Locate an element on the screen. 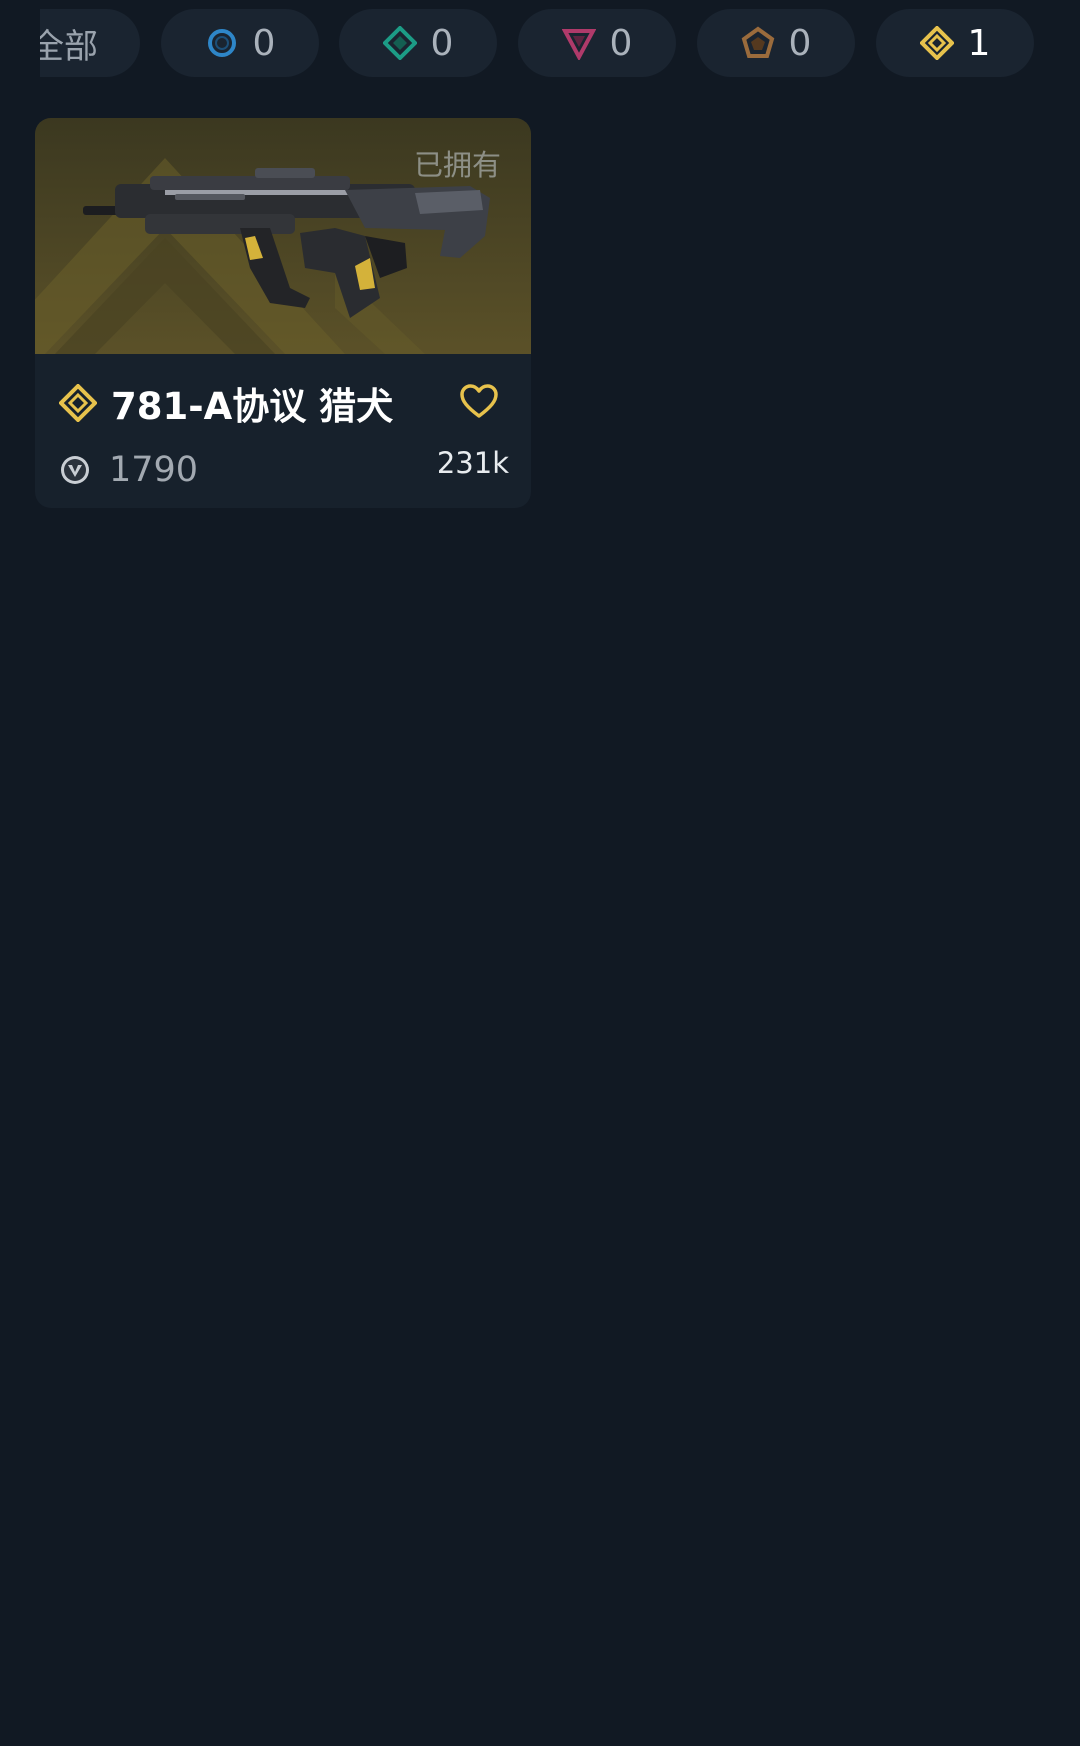 The image size is (1080, 1746). price-row: 1790 is located at coordinates (128, 470).